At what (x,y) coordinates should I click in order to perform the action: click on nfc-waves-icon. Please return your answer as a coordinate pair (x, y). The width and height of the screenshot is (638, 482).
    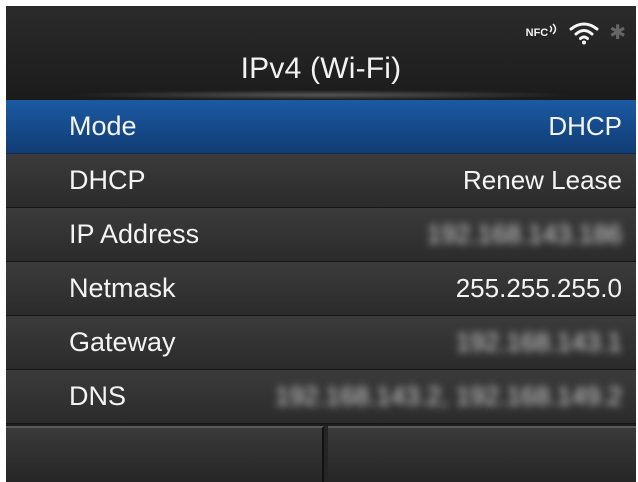
    Looking at the image, I should click on (553, 29).